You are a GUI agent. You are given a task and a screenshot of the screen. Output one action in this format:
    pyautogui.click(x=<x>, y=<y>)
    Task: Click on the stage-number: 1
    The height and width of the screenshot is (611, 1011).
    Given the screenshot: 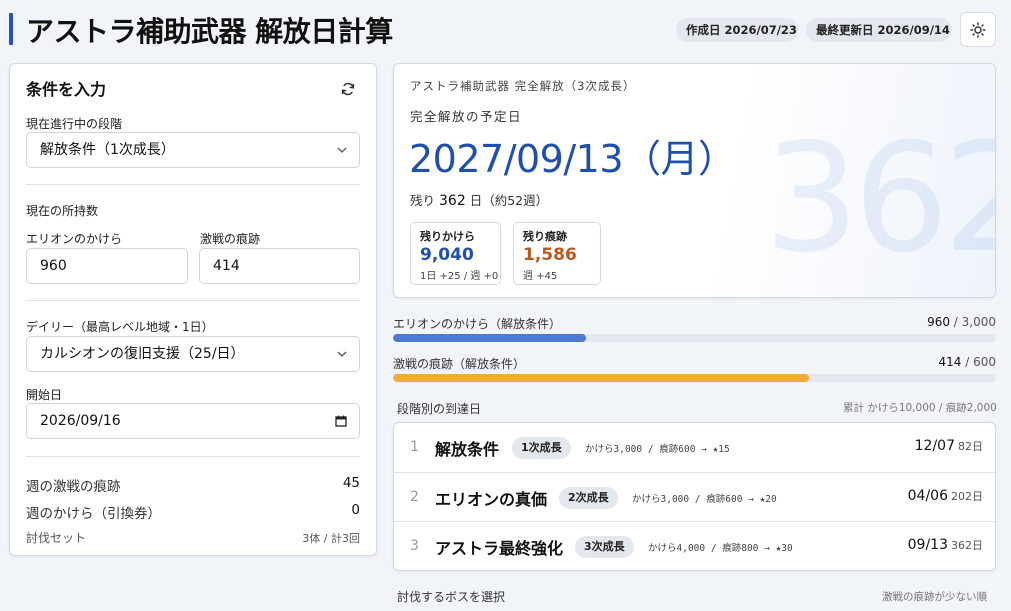 What is the action you would take?
    pyautogui.click(x=414, y=447)
    